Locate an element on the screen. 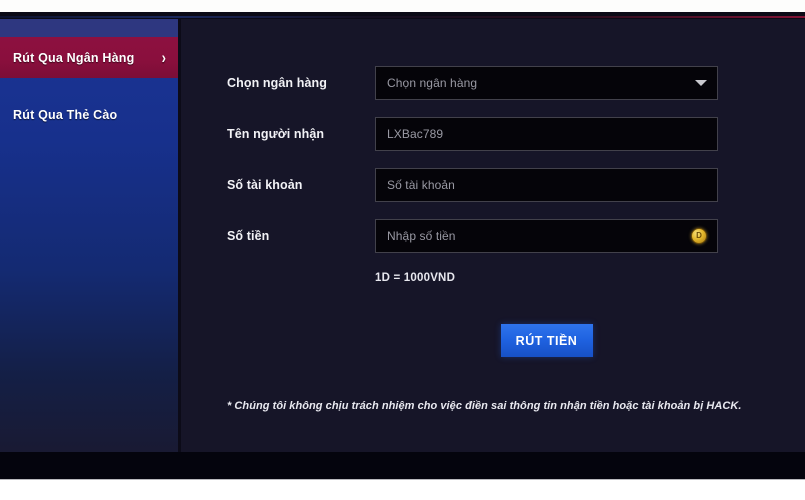 This screenshot has width=805, height=500. sidebar-item-label: Rút Qua Ngân Hàng is located at coordinates (74, 57).